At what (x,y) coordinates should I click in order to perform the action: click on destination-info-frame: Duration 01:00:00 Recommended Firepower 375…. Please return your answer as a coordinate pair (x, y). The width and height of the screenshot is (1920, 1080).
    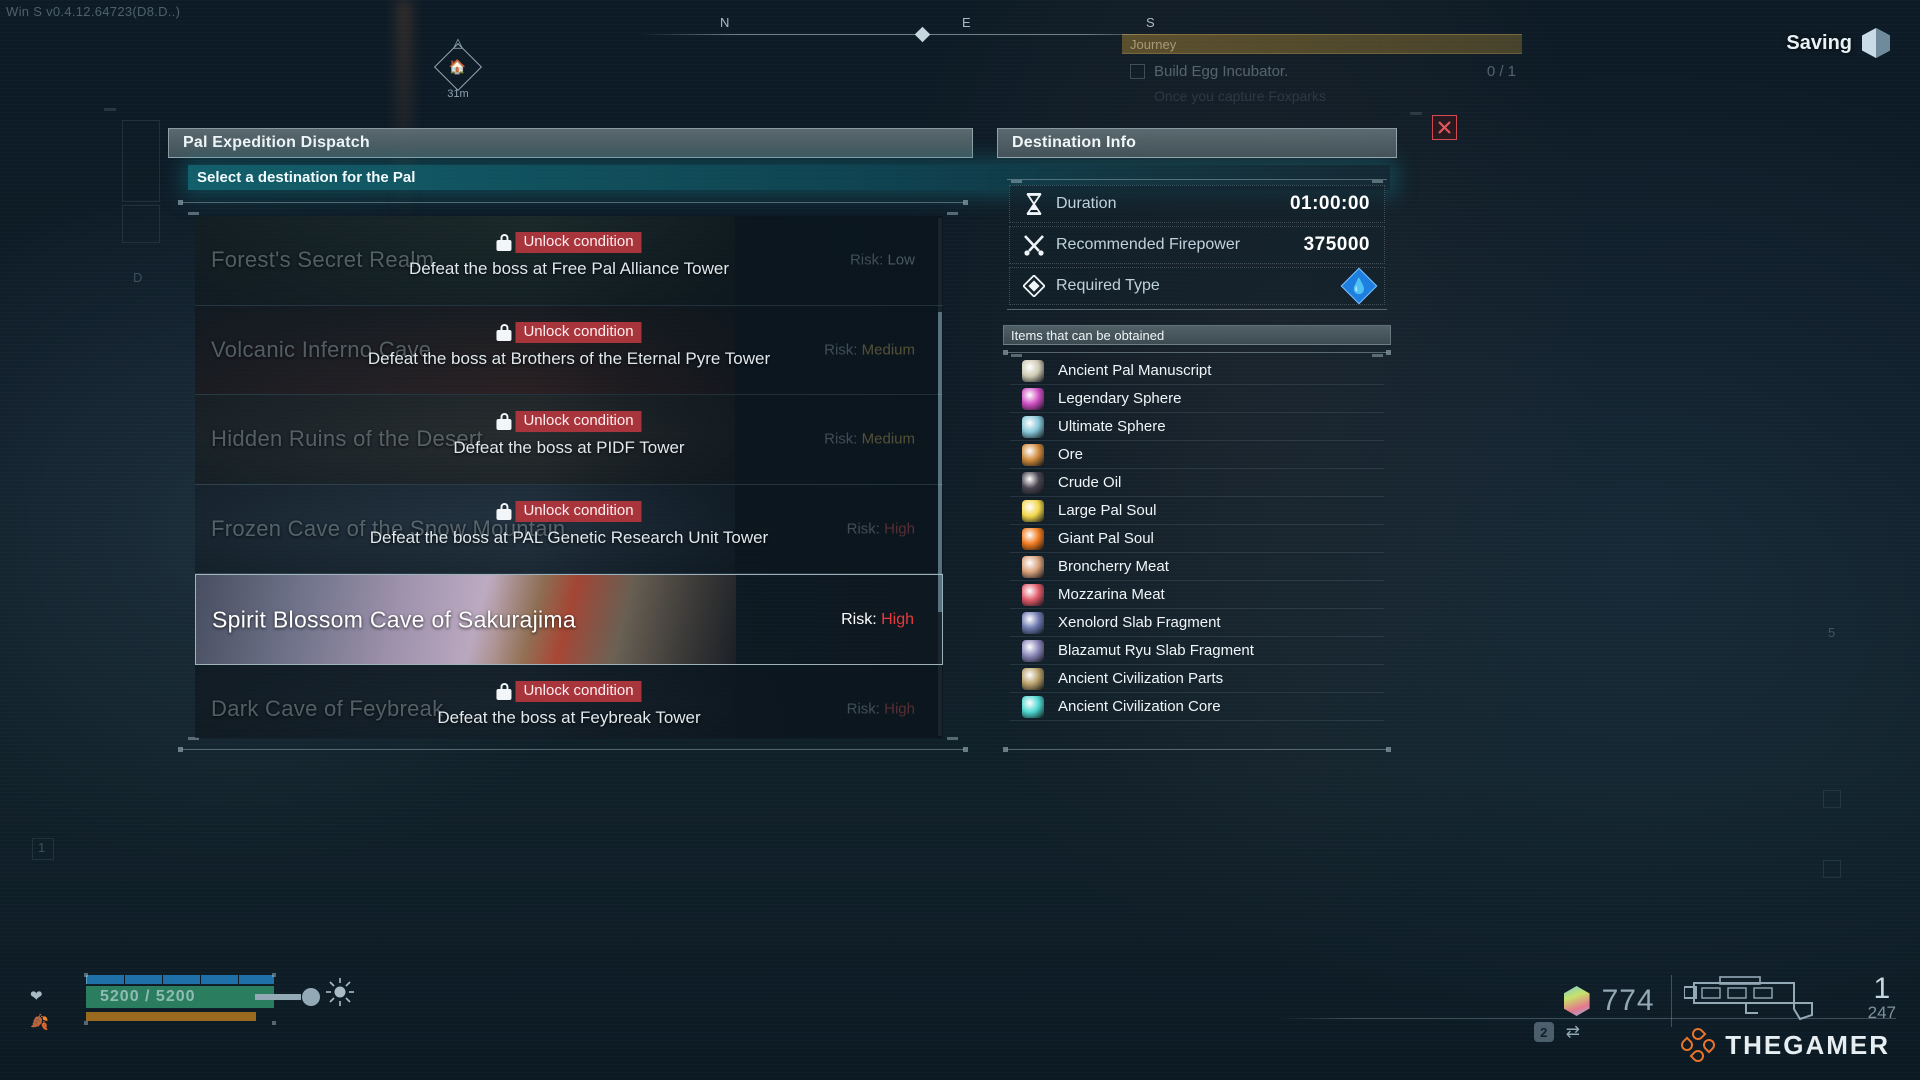
    Looking at the image, I should click on (1197, 244).